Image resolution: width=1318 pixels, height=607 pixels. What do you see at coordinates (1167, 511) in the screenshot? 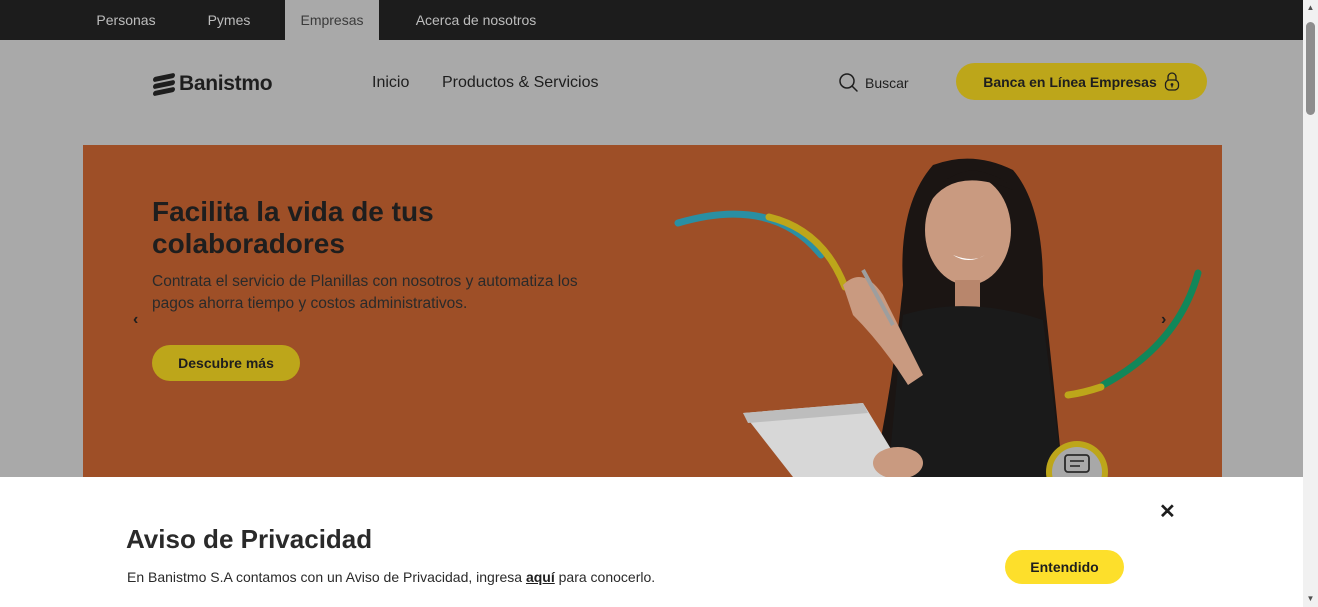
I see `close-icon: ✕` at bounding box center [1167, 511].